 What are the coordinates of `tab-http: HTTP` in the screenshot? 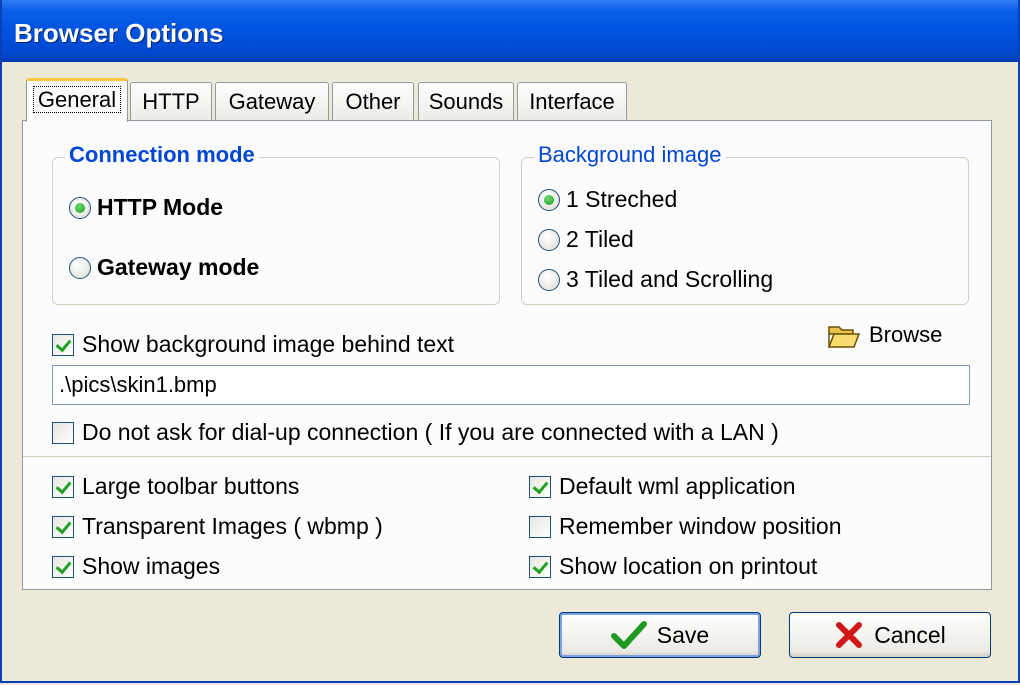 It's located at (171, 101).